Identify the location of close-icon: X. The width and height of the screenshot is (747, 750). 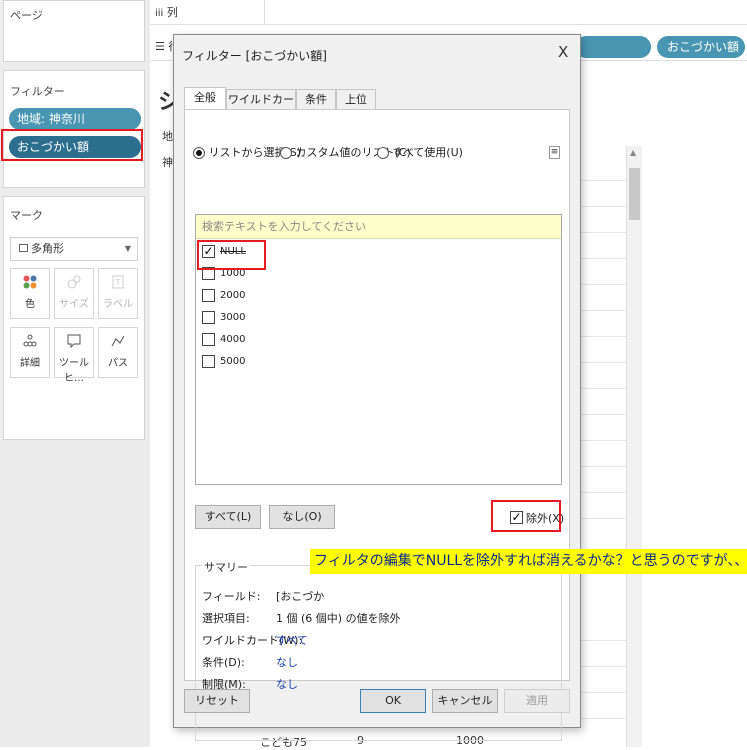
(563, 52).